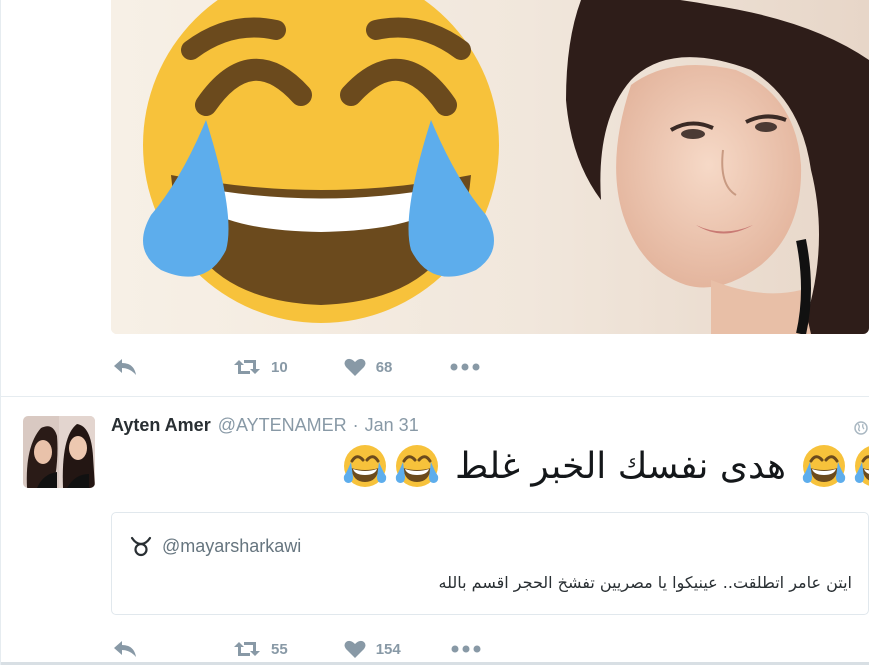 The image size is (869, 665). Describe the element at coordinates (372, 649) in the screenshot. I see `like-button: 154` at that location.